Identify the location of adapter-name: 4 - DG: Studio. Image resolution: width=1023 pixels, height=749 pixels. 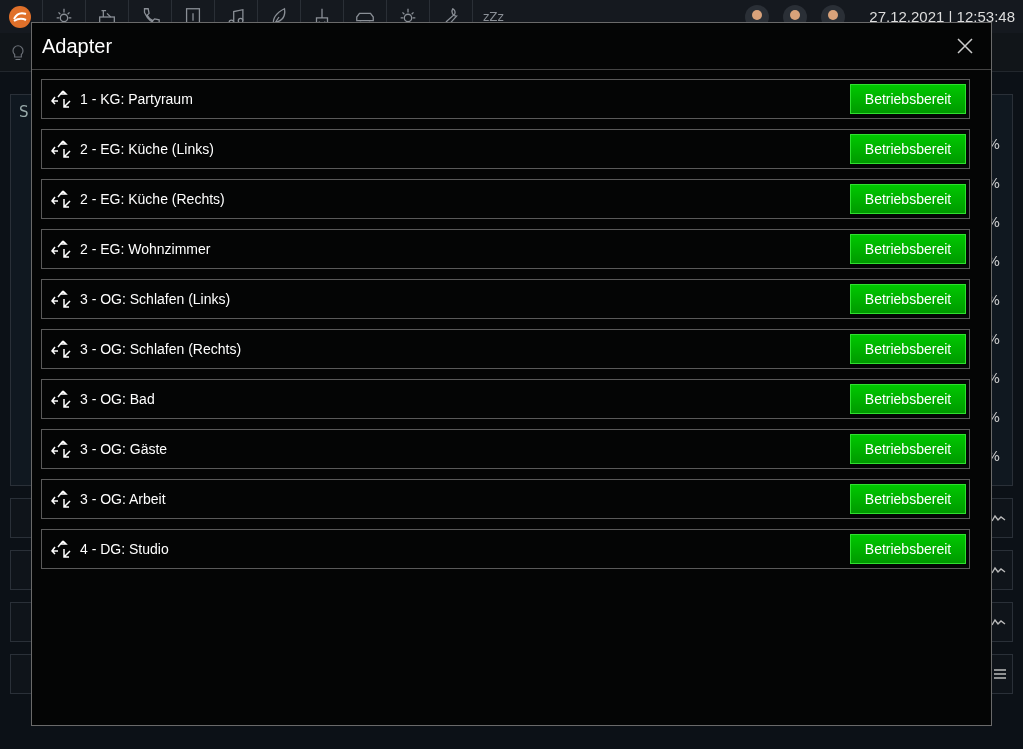
(125, 549).